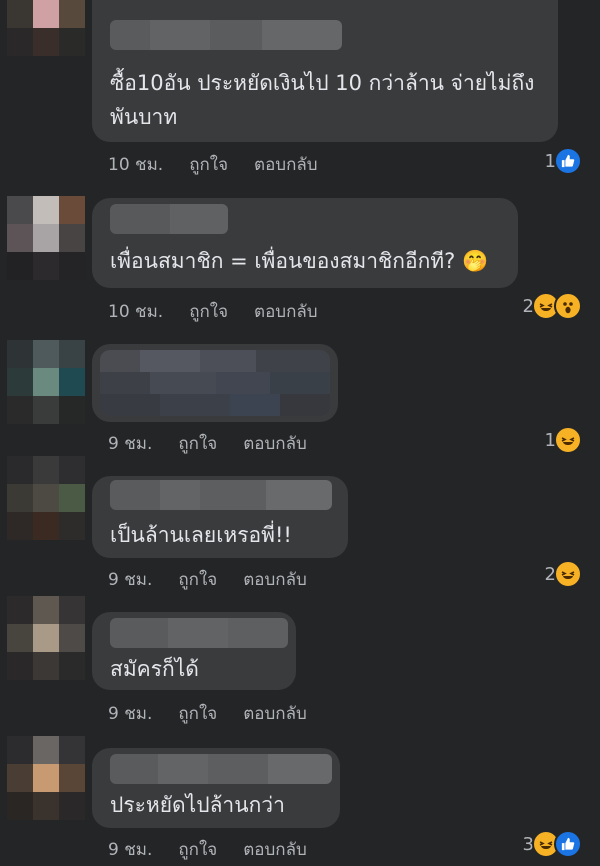 The image size is (600, 866). Describe the element at coordinates (201, 535) in the screenshot. I see `comment-text: เป็นล้านเลยเหรอพี่!!` at that location.